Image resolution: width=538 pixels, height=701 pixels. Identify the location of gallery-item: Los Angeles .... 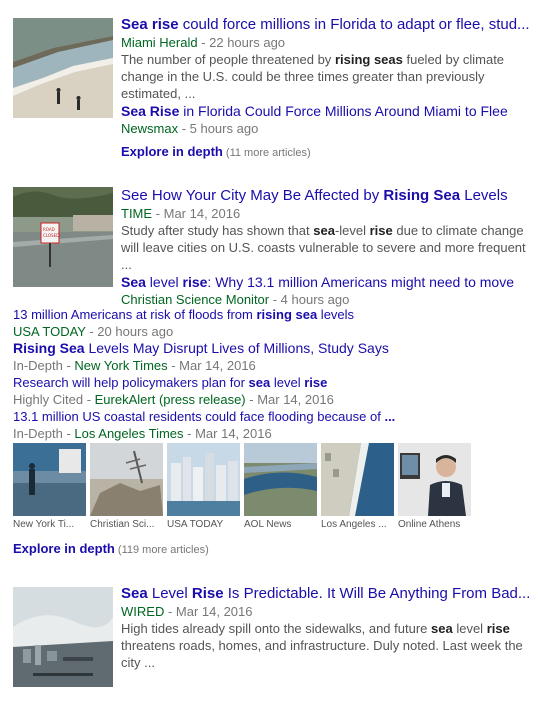
(357, 487).